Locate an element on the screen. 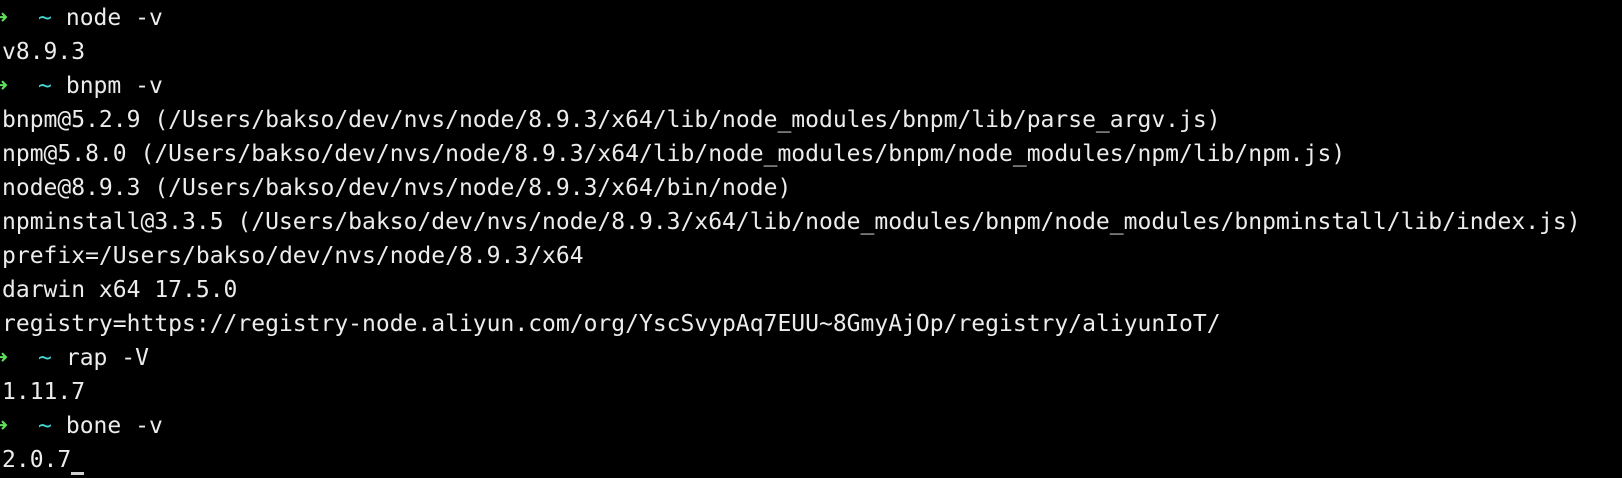 The width and height of the screenshot is (1622, 478). output-line: 2.0.7 is located at coordinates (811, 460).